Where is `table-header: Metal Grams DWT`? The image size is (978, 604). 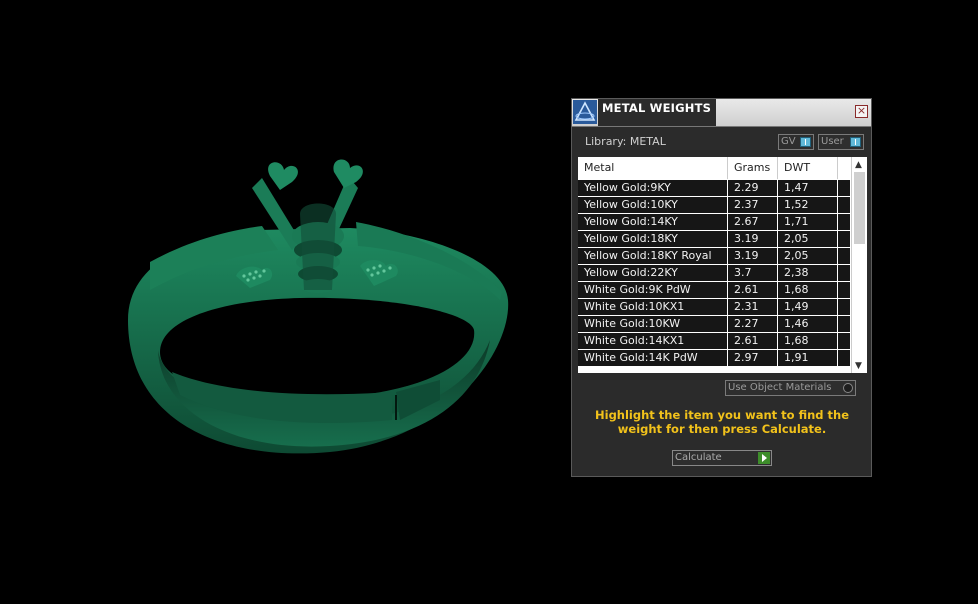
table-header: Metal Grams DWT is located at coordinates (714, 168).